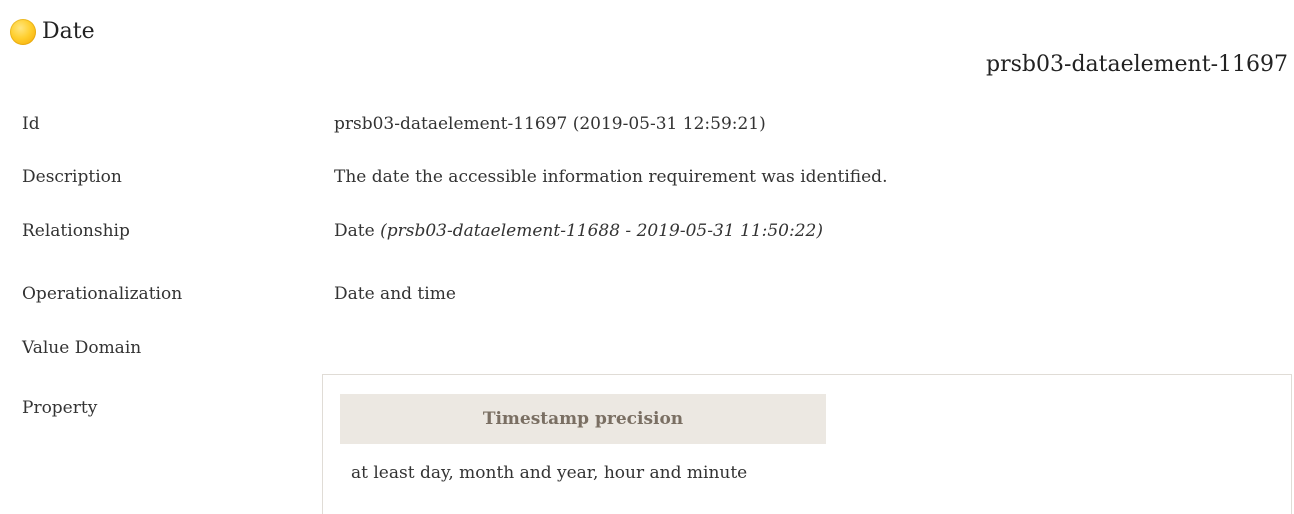 Image resolution: width=1294 pixels, height=514 pixels. What do you see at coordinates (31, 124) in the screenshot?
I see `id-label: Id` at bounding box center [31, 124].